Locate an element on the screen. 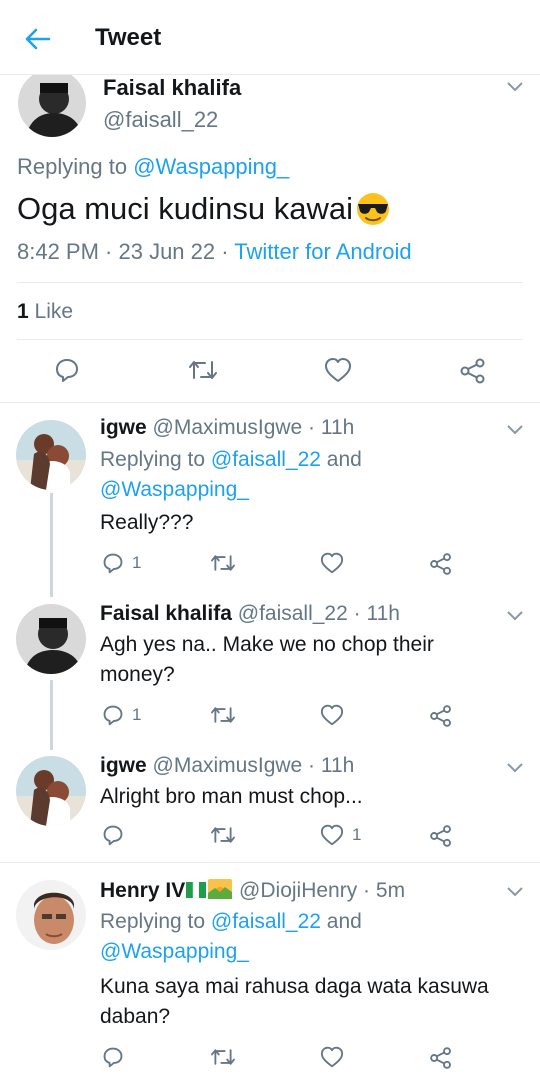 The width and height of the screenshot is (540, 1087). tweet-text: Oga muci kudinsu kawai is located at coordinates (204, 209).